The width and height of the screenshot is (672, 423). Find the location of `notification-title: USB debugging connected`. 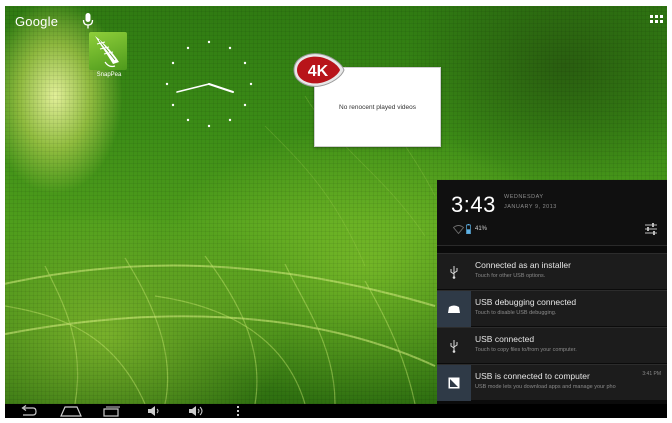

notification-title: USB debugging connected is located at coordinates (526, 302).